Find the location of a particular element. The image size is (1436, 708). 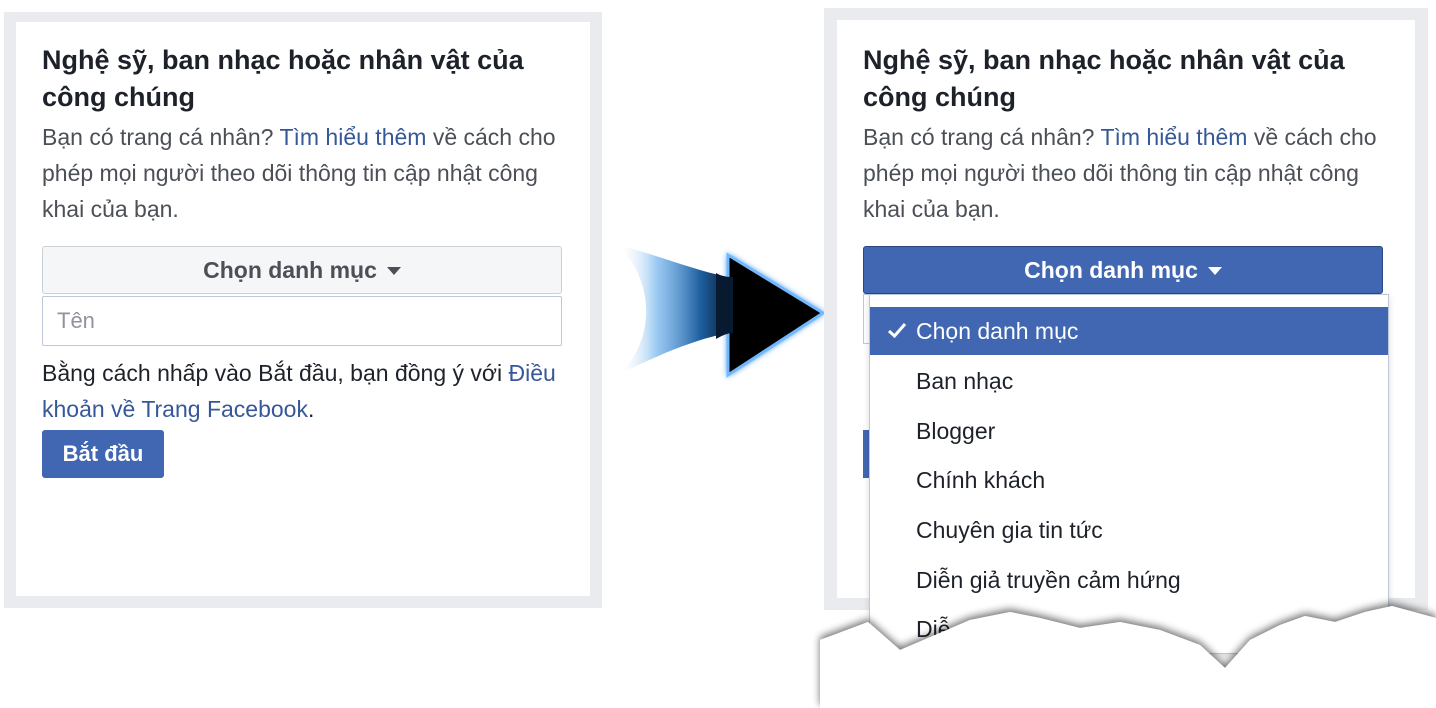

terms-suffix: . is located at coordinates (311, 409).